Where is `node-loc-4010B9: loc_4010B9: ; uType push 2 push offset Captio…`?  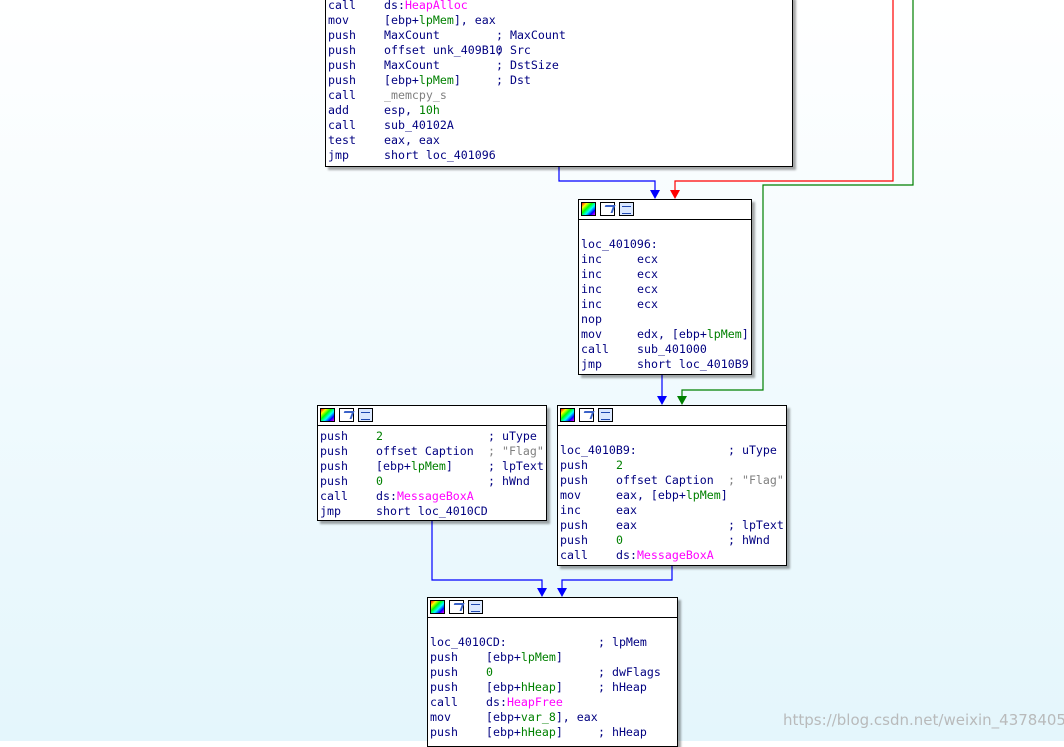
node-loc-4010B9: loc_4010B9: ; uType push 2 push offset Captio… is located at coordinates (672, 485).